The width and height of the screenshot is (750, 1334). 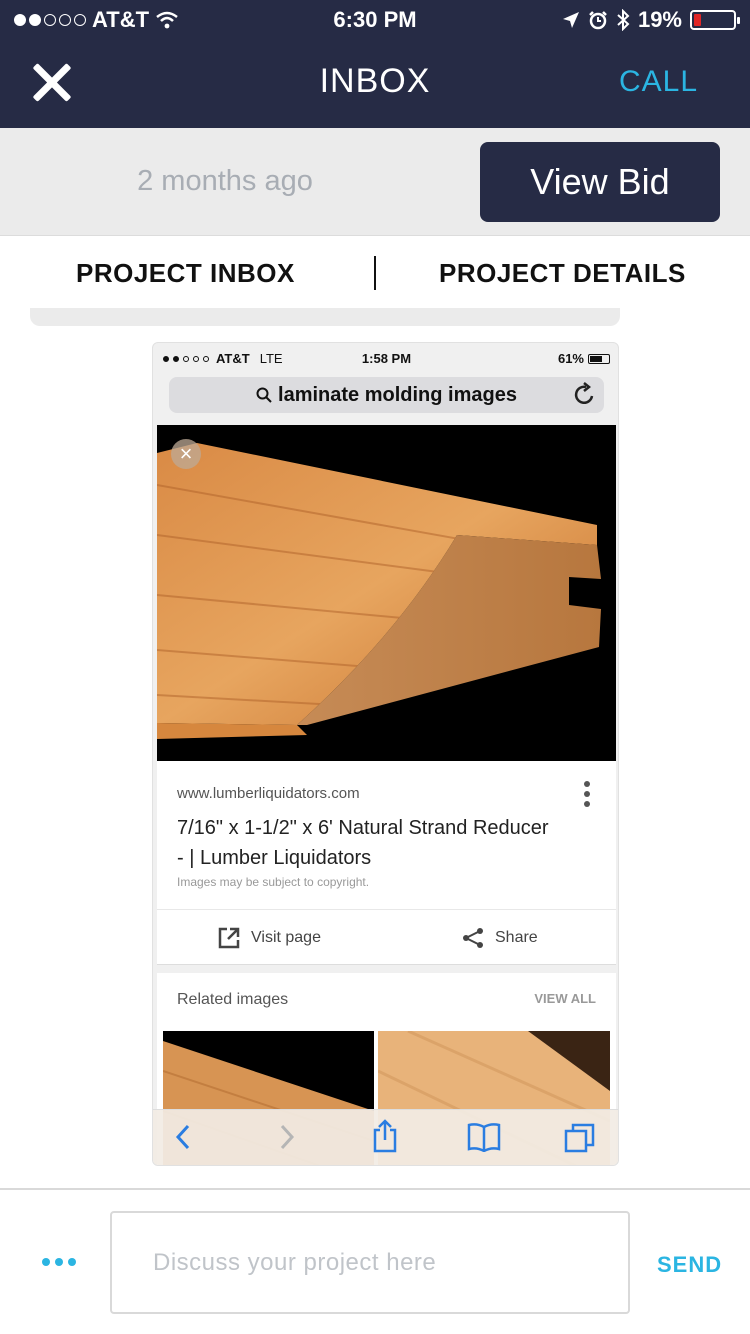 What do you see at coordinates (59, 1262) in the screenshot?
I see `more-options-icon` at bounding box center [59, 1262].